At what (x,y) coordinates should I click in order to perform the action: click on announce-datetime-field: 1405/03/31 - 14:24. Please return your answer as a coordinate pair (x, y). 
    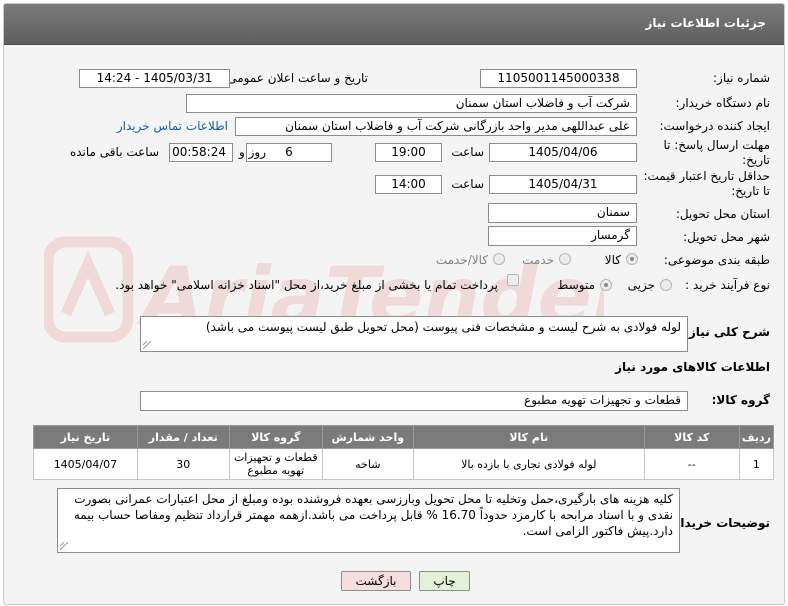
    Looking at the image, I should click on (154, 78).